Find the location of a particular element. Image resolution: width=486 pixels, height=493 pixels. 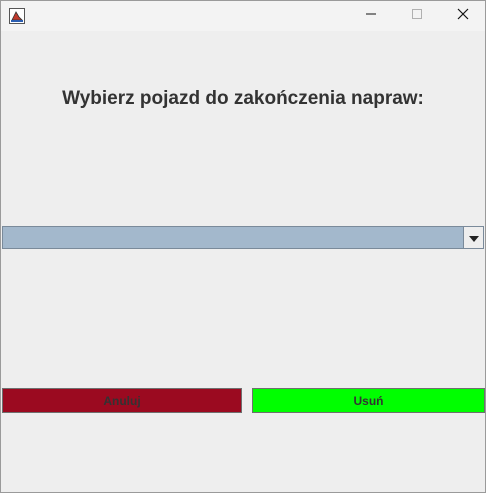

vehicle-select is located at coordinates (243, 237).